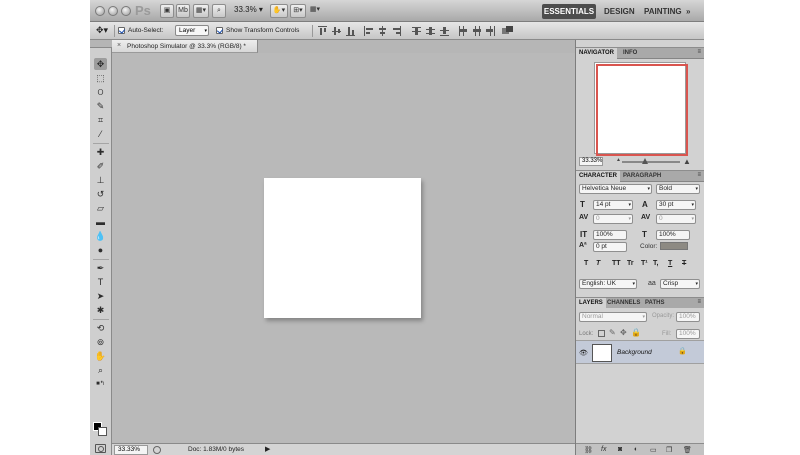  Describe the element at coordinates (613, 219) in the screenshot. I see `kerning-field: 0 ▾` at that location.